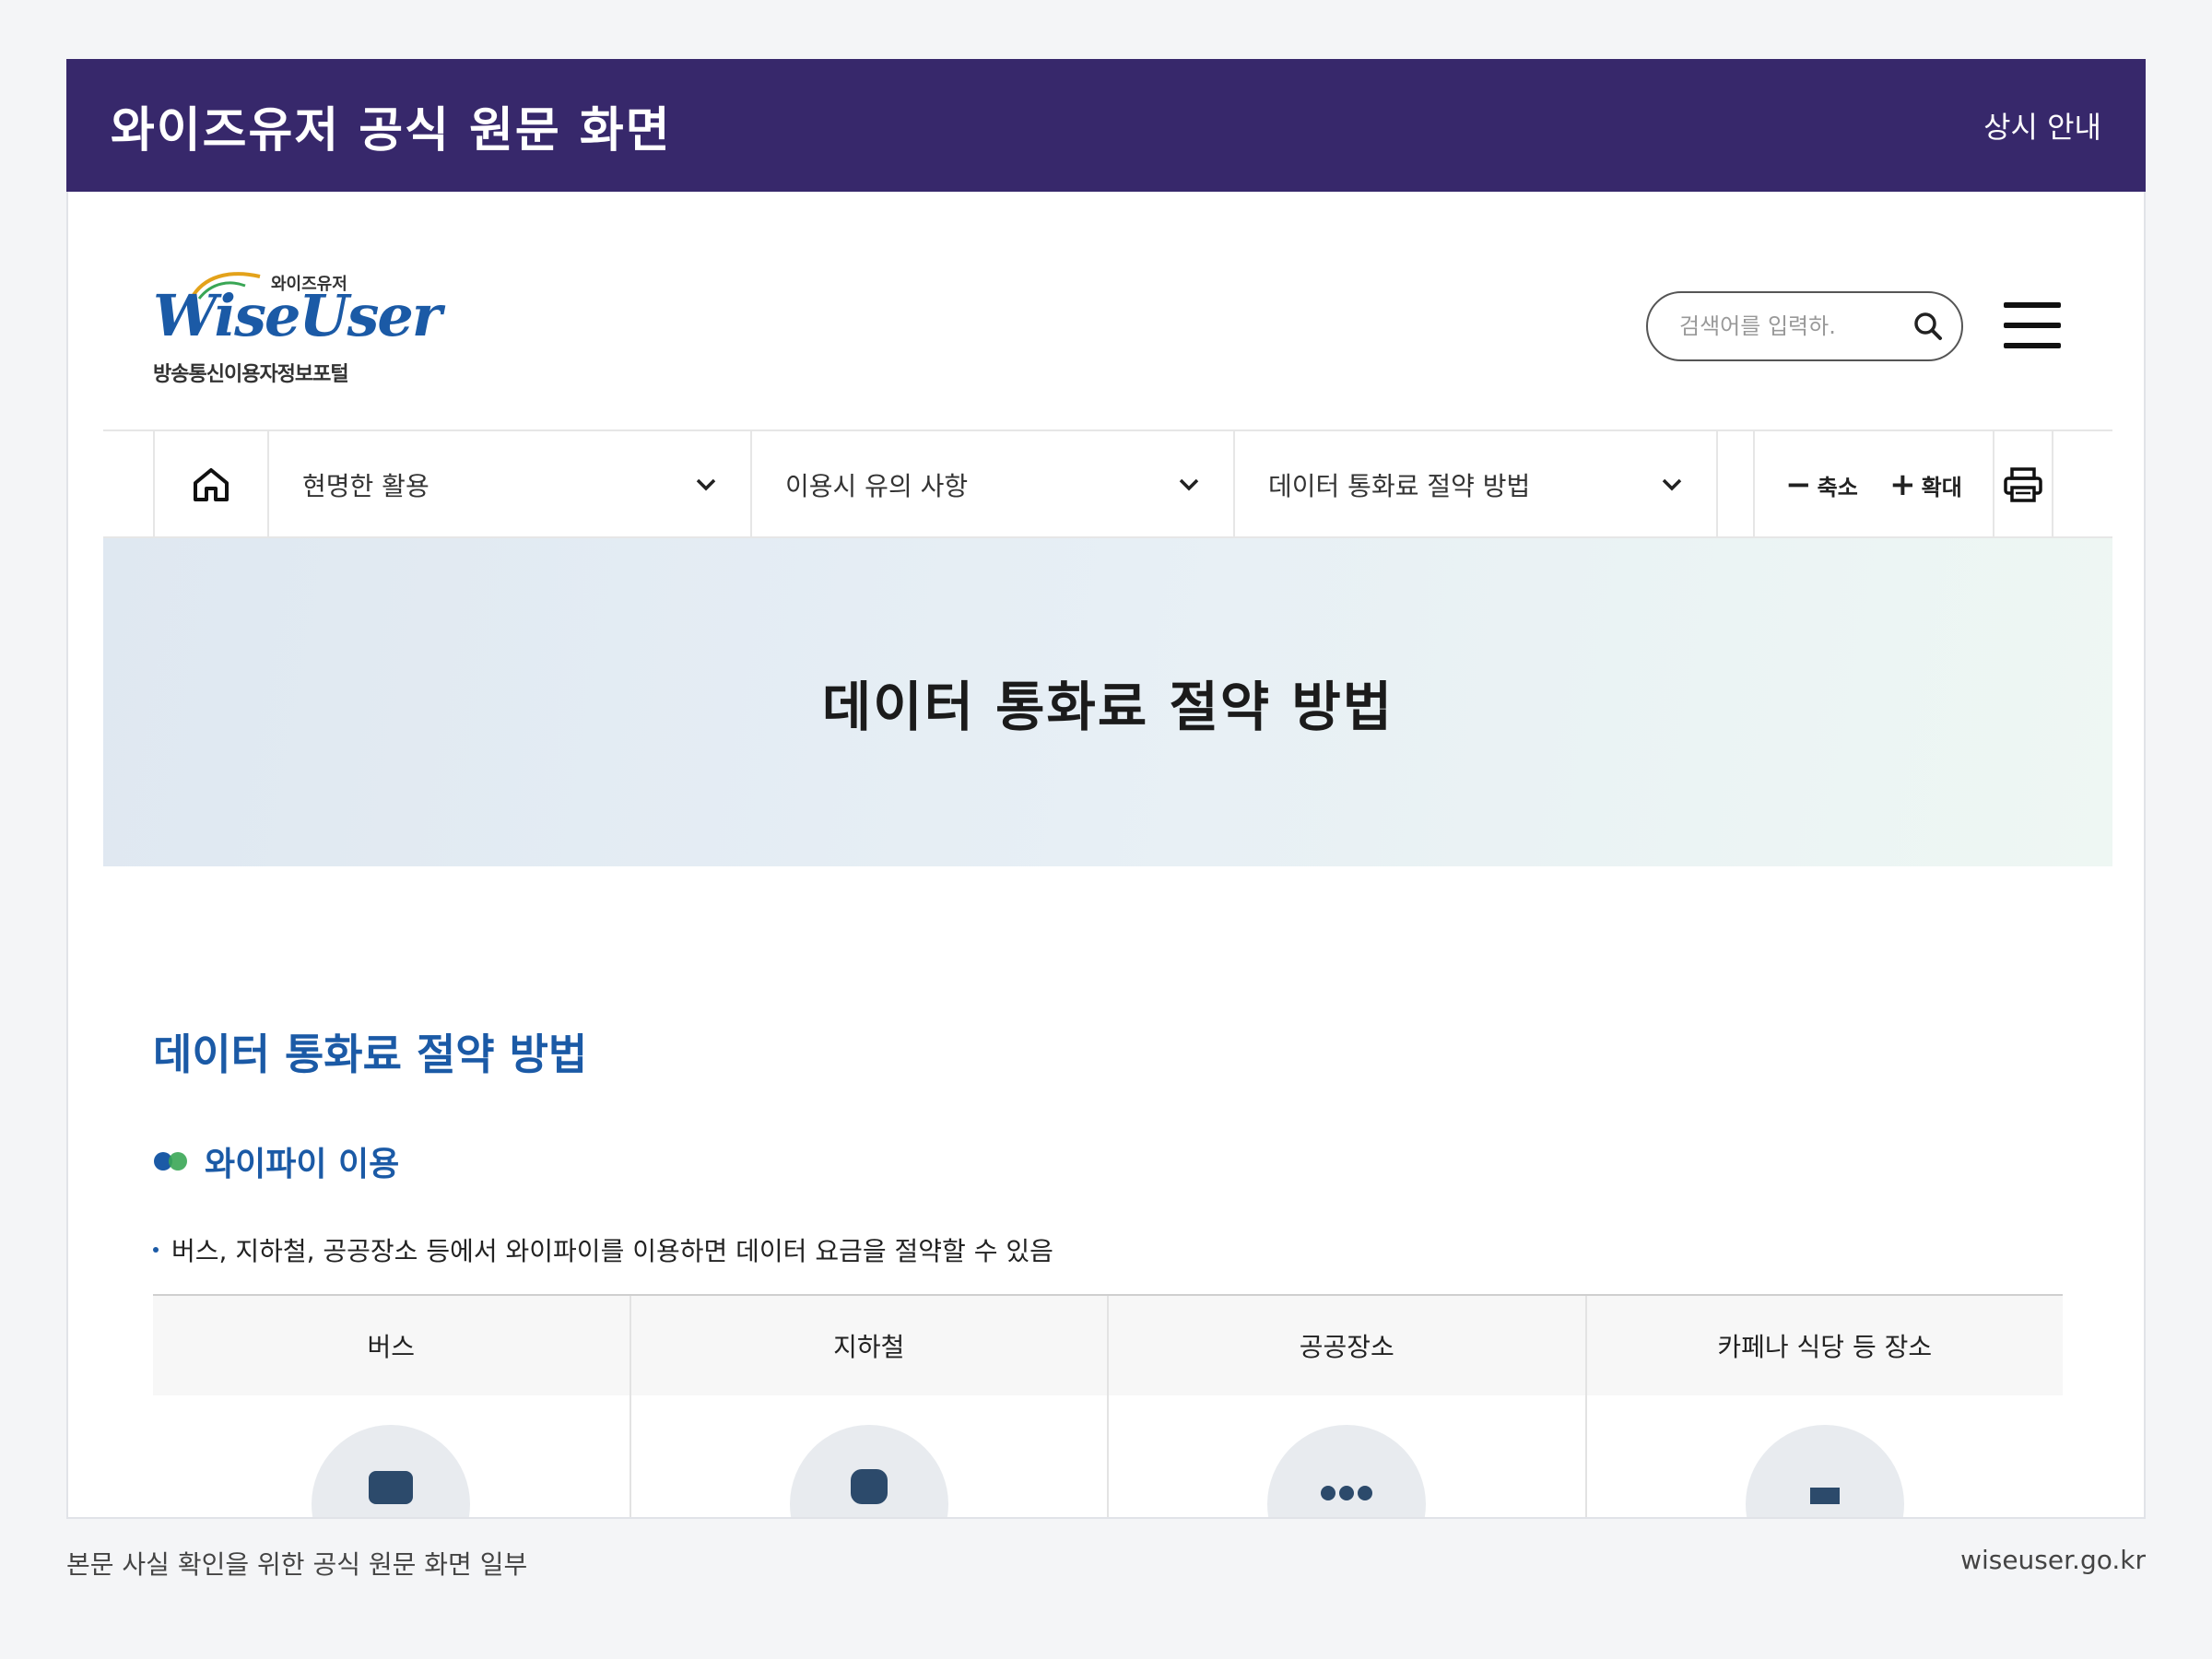 The width and height of the screenshot is (2212, 1659). I want to click on bus-icon, so click(391, 1471).